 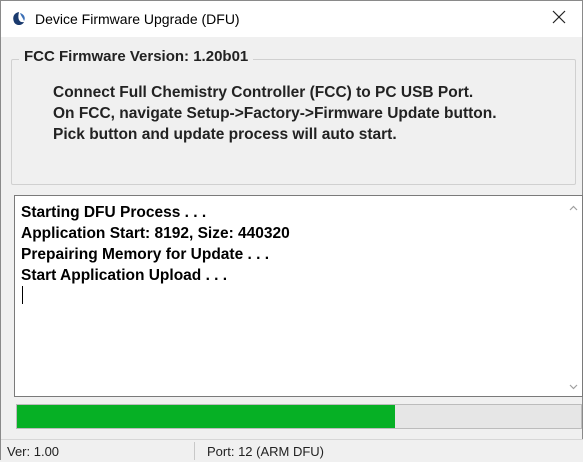 What do you see at coordinates (573, 296) in the screenshot?
I see `log-scrollbar` at bounding box center [573, 296].